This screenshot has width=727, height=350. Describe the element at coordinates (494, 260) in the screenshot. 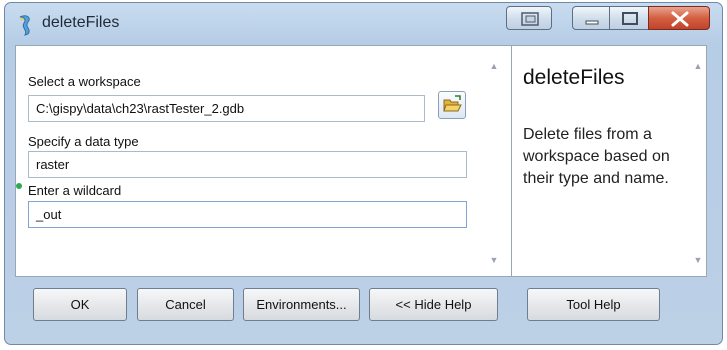

I see `scroll-down-arrow-icon: ▼` at that location.